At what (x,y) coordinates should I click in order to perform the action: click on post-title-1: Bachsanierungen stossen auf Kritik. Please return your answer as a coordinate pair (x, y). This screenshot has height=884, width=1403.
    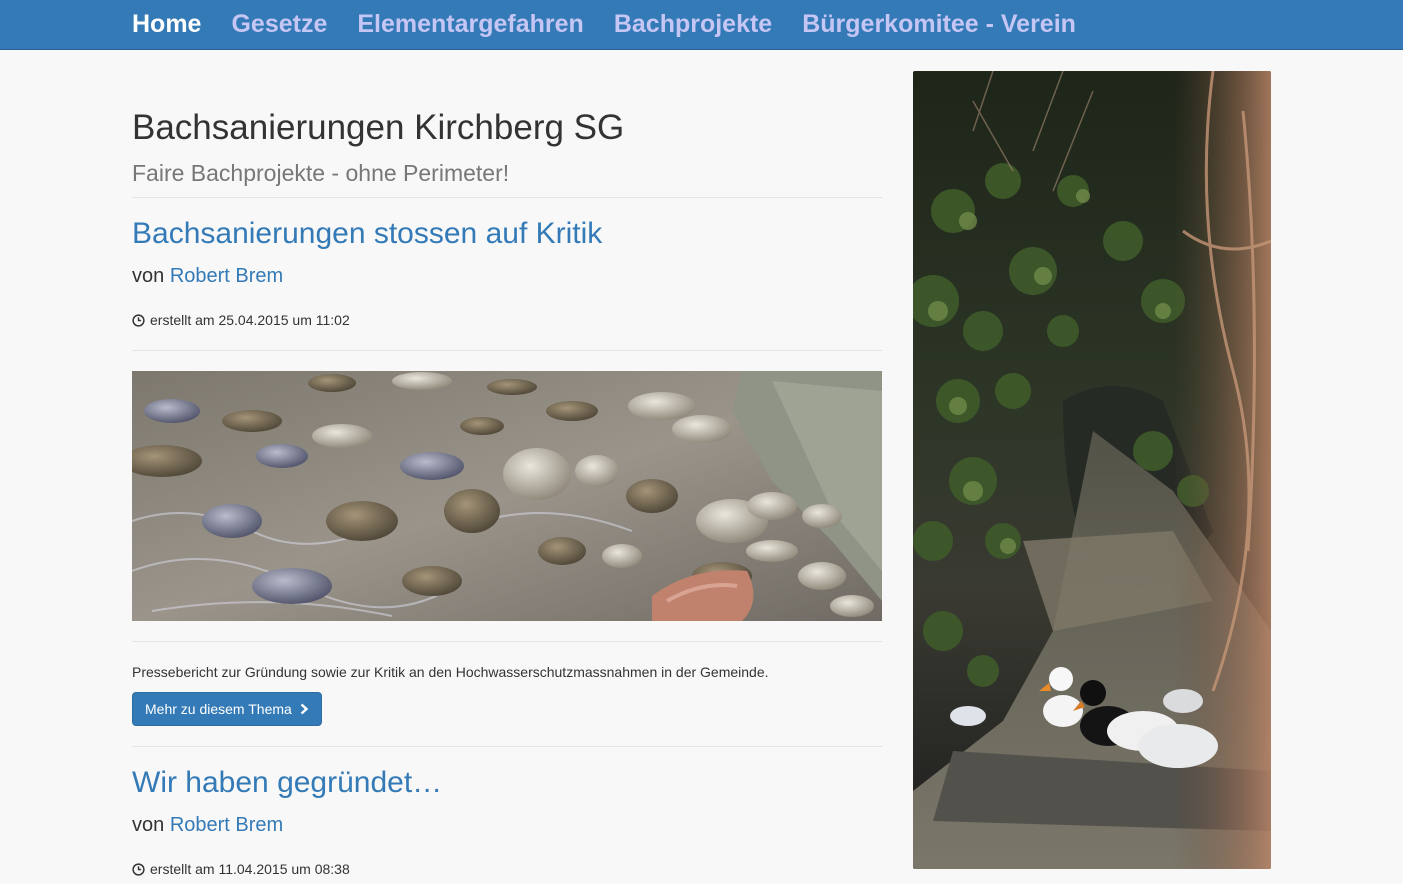
    Looking at the image, I should click on (367, 234).